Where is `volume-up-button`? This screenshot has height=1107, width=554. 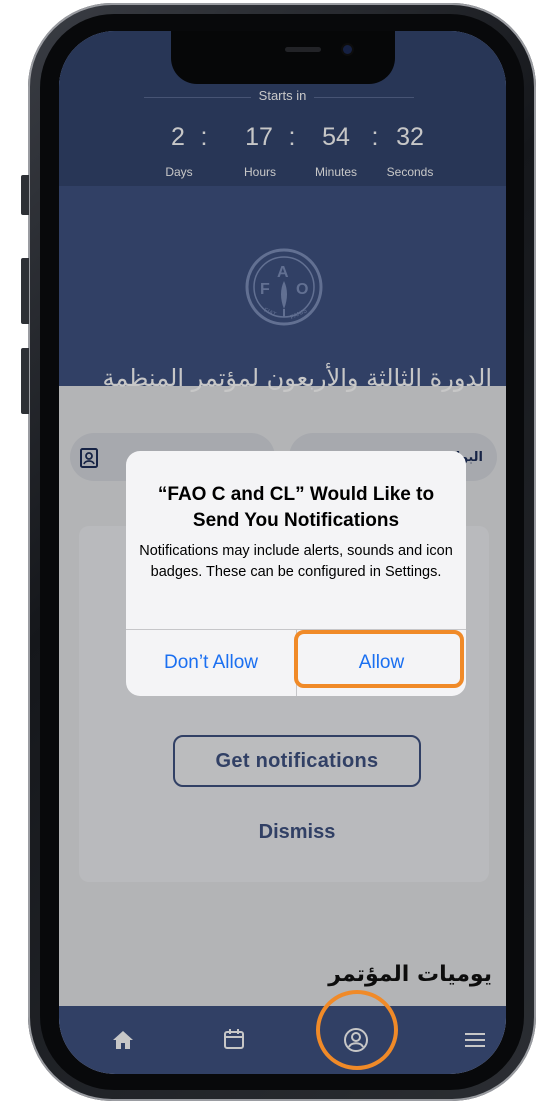 volume-up-button is located at coordinates (25, 291).